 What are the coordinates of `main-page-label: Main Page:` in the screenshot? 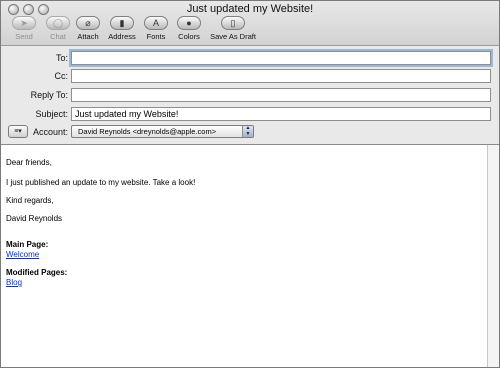 It's located at (27, 244).